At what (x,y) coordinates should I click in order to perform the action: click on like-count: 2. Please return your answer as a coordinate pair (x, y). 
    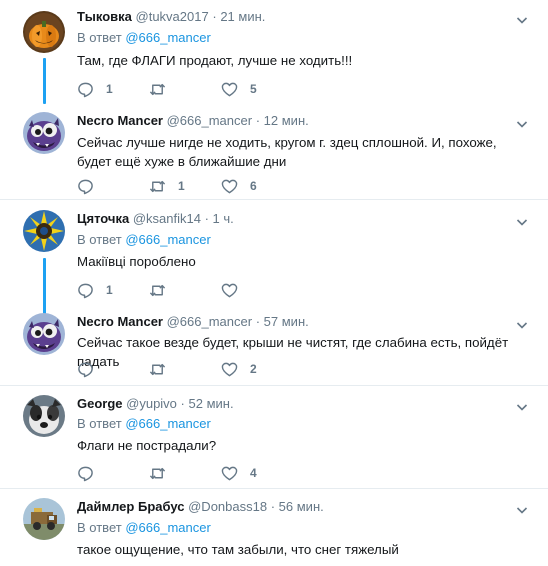
    Looking at the image, I should click on (253, 369).